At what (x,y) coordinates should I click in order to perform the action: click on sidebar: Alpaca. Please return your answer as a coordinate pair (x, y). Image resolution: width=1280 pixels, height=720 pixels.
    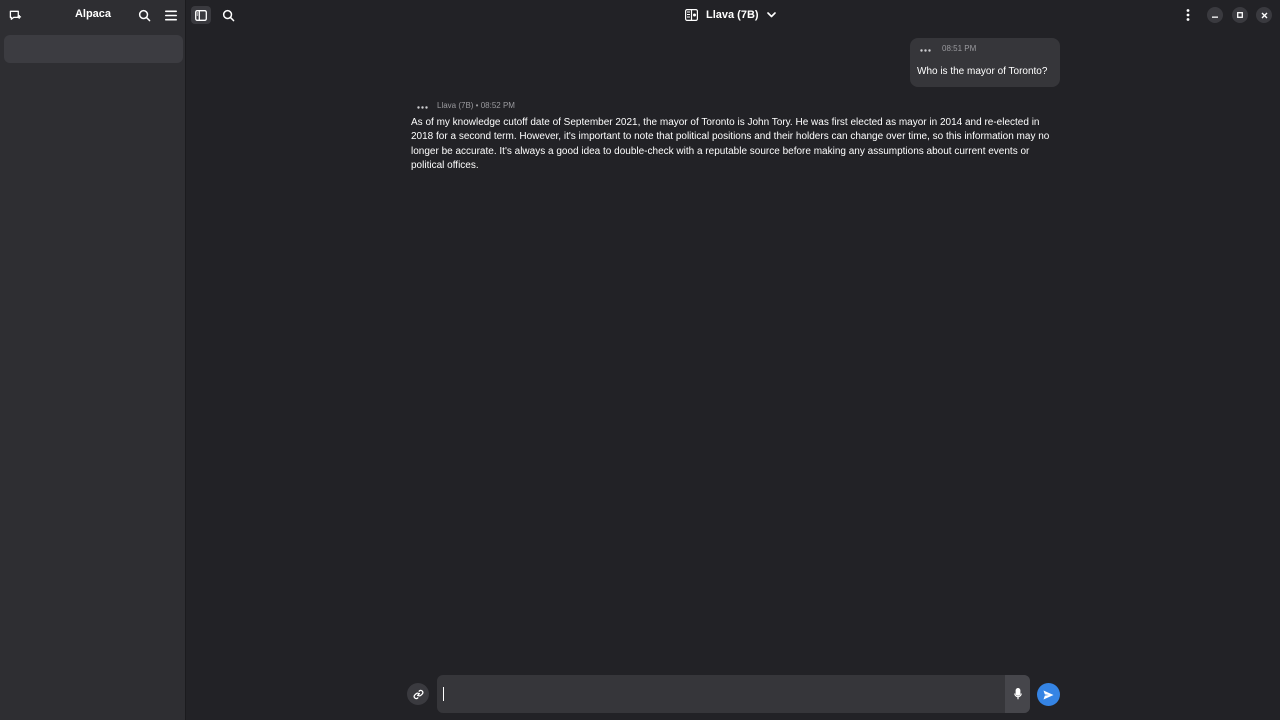
    Looking at the image, I should click on (93, 360).